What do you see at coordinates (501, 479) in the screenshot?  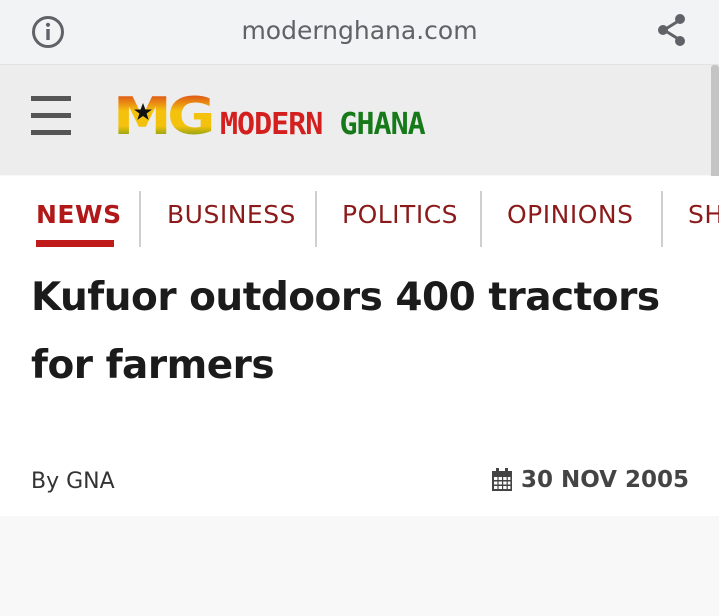 I see `calendar-icon` at bounding box center [501, 479].